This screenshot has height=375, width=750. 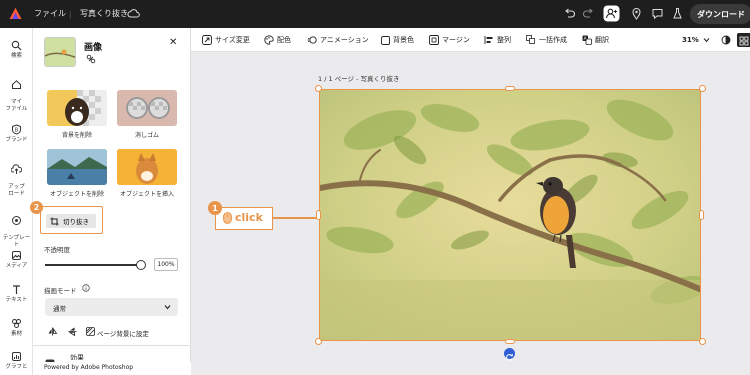 What do you see at coordinates (16, 50) in the screenshot?
I see `rail-item-search: 検索` at bounding box center [16, 50].